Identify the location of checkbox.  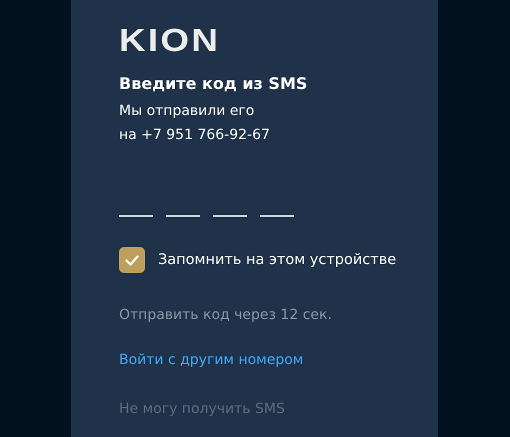
(132, 260).